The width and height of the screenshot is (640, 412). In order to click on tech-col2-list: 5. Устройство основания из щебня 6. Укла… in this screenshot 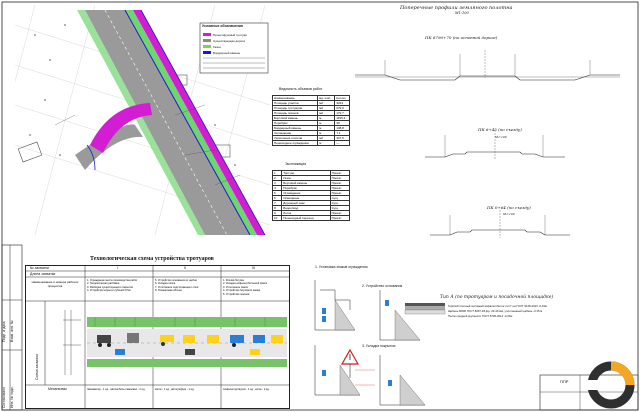, I will do `click(187, 286)`.